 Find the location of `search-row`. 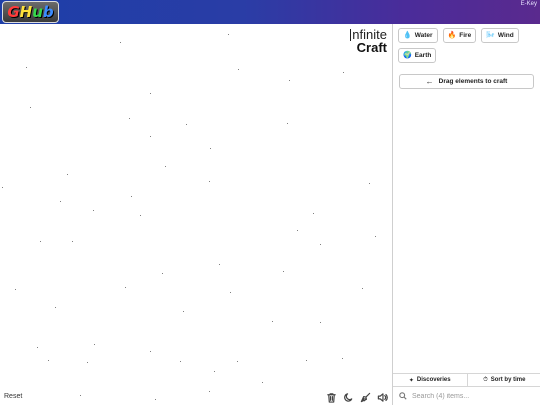

search-row is located at coordinates (466, 396).